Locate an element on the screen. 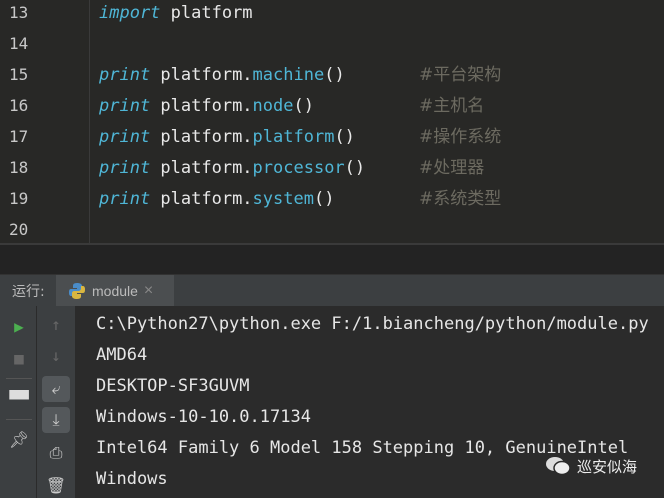 The height and width of the screenshot is (498, 664). line-number: 16 is located at coordinates (19, 105).